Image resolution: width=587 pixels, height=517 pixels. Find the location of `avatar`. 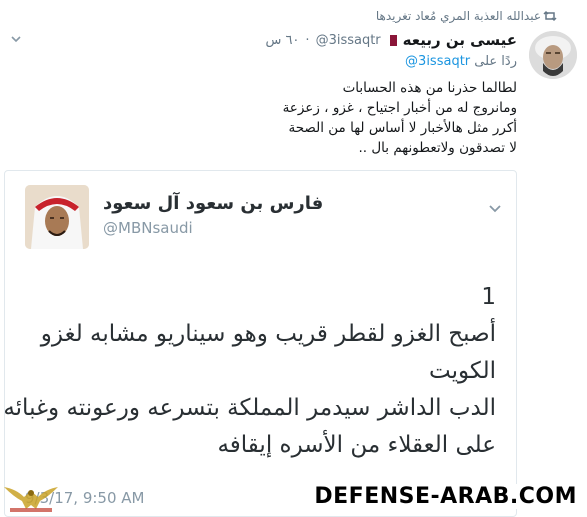

avatar is located at coordinates (553, 55).